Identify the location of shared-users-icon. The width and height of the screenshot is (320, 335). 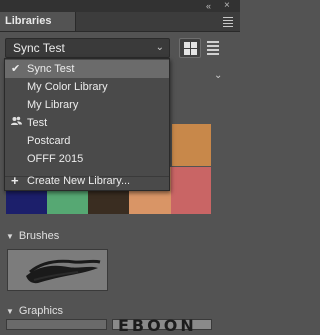
(16, 123).